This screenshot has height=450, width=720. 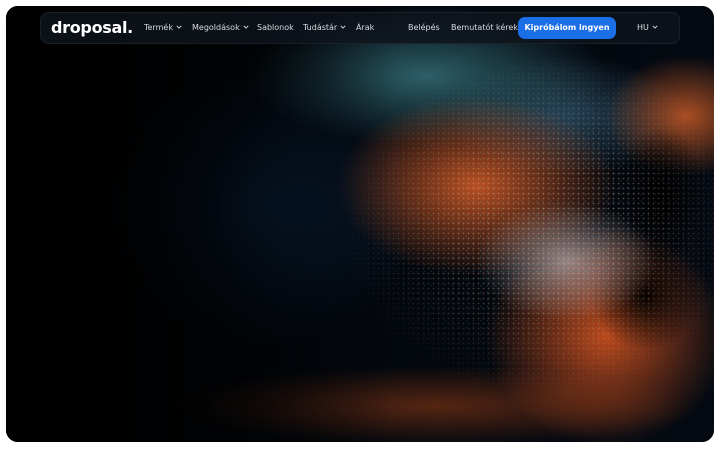 What do you see at coordinates (320, 27) in the screenshot?
I see `nav-item-label: Tudástár` at bounding box center [320, 27].